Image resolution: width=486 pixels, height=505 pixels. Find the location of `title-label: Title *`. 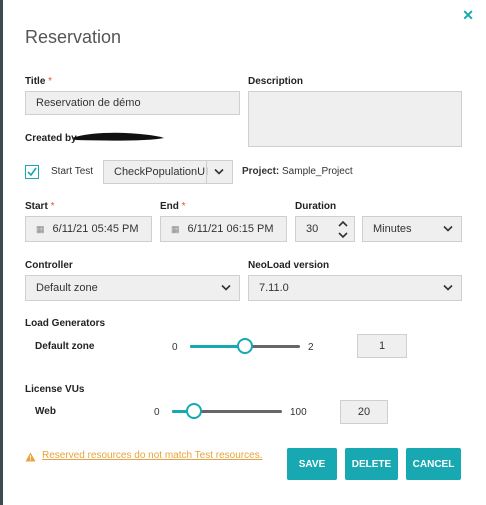

title-label: Title * is located at coordinates (39, 81).